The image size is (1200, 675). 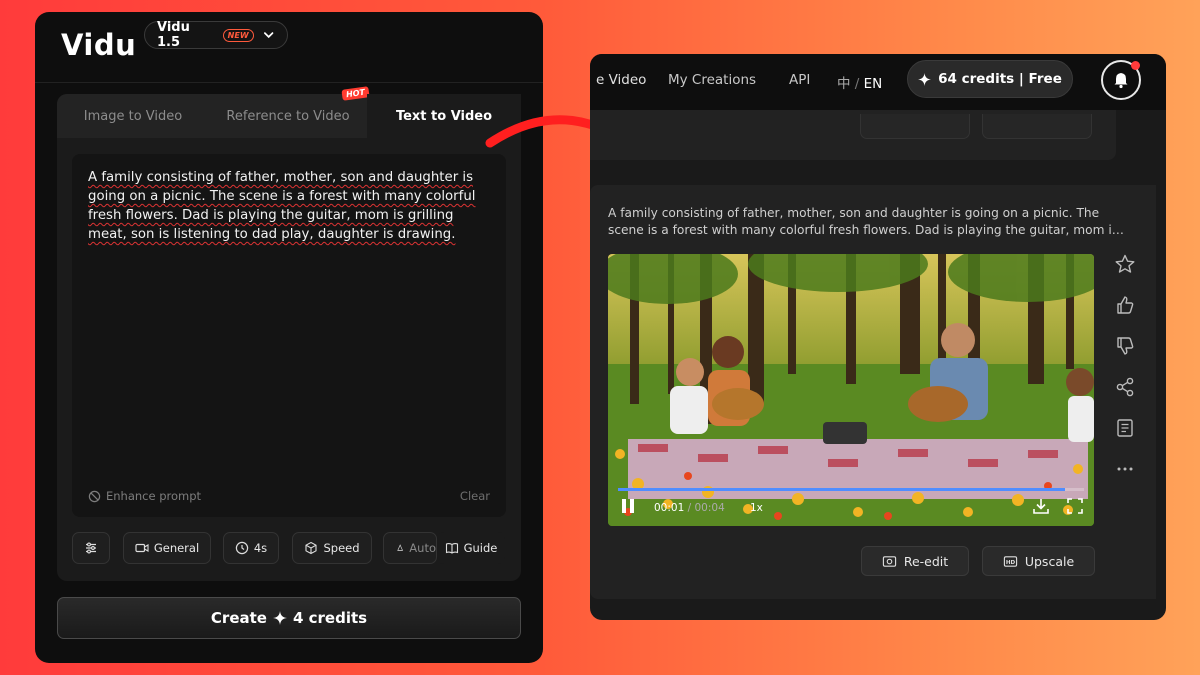 I want to click on create-button: Create 4 credits, so click(x=289, y=618).